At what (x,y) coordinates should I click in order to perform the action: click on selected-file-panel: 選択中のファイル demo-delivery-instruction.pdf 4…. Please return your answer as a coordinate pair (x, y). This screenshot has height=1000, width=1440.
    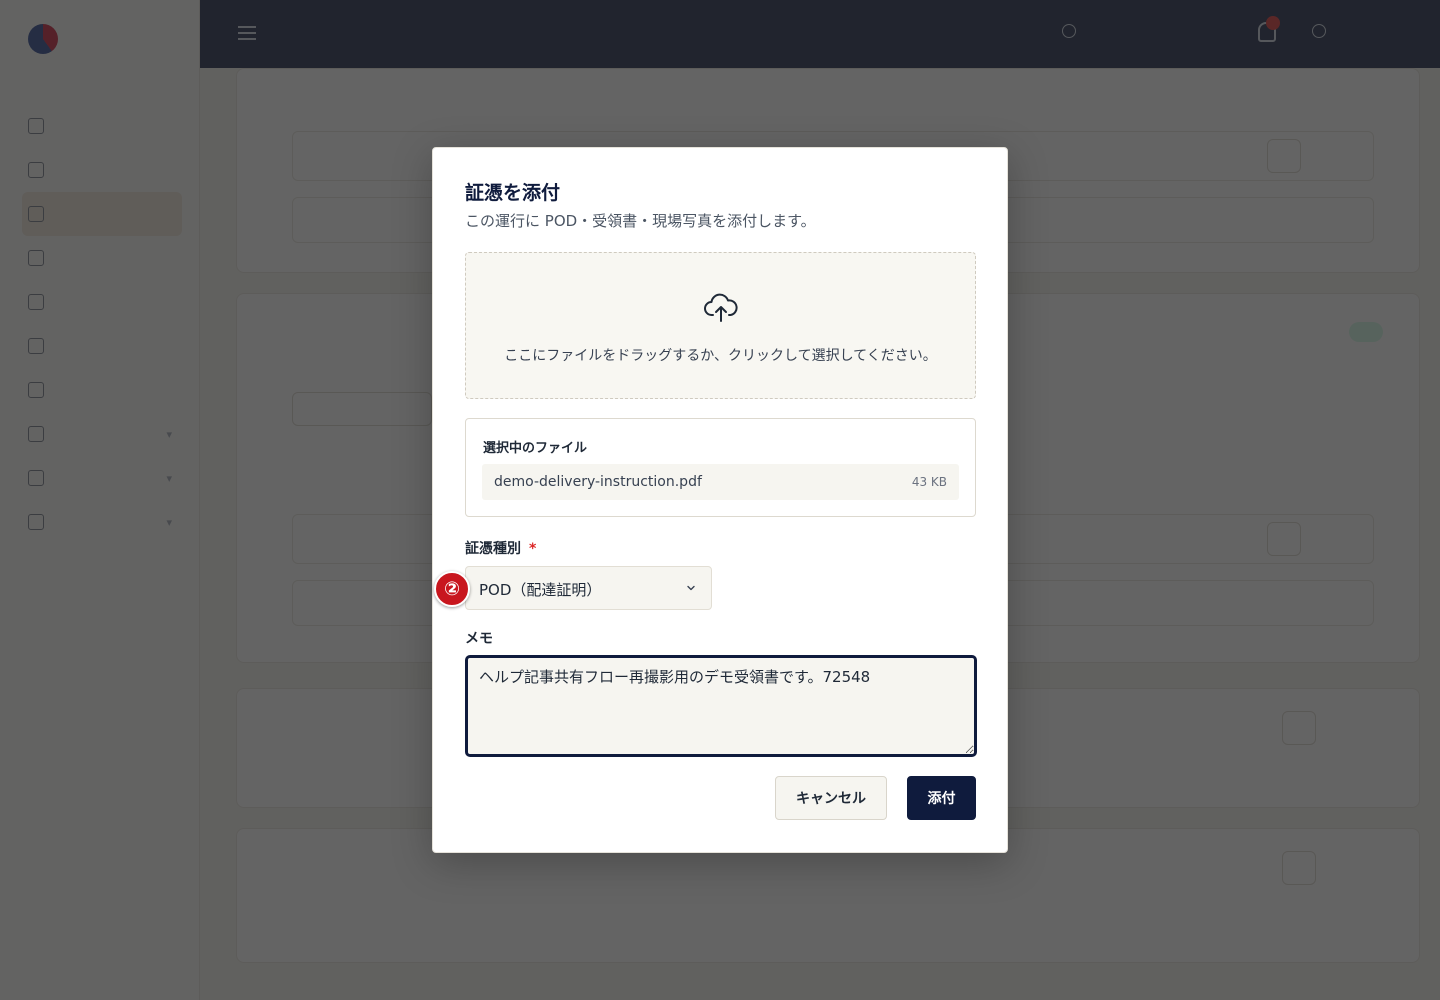
    Looking at the image, I should click on (720, 467).